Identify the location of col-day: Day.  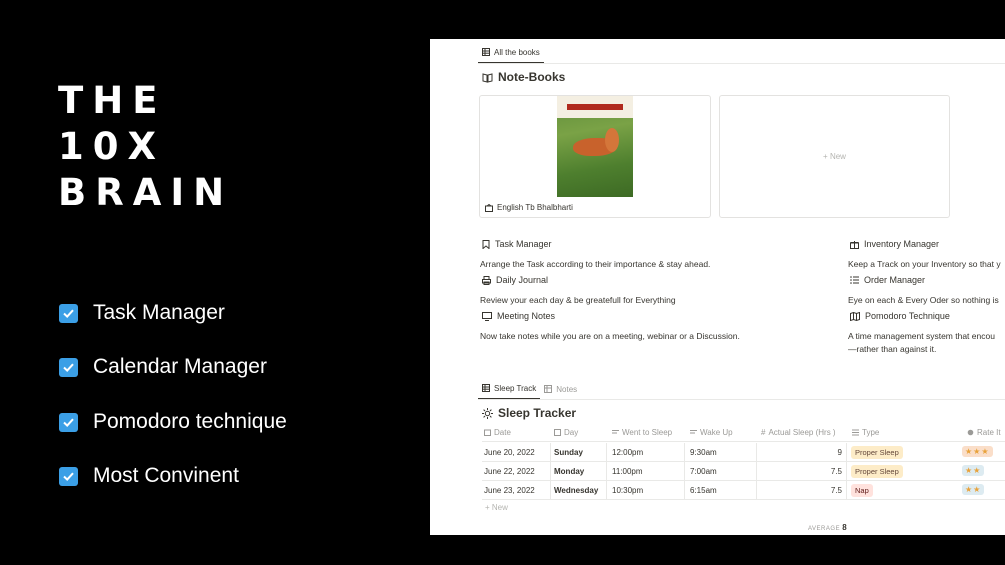
(566, 432).